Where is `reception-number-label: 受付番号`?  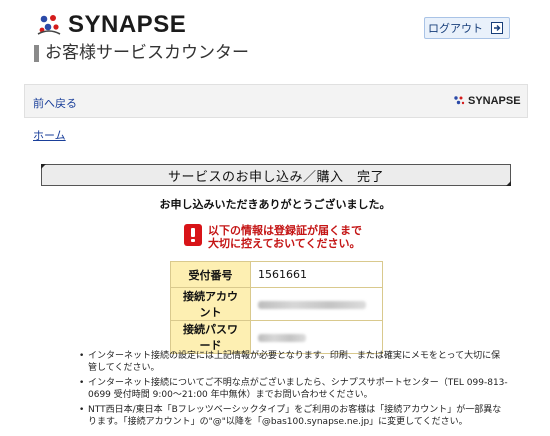 reception-number-label: 受付番号 is located at coordinates (210, 274).